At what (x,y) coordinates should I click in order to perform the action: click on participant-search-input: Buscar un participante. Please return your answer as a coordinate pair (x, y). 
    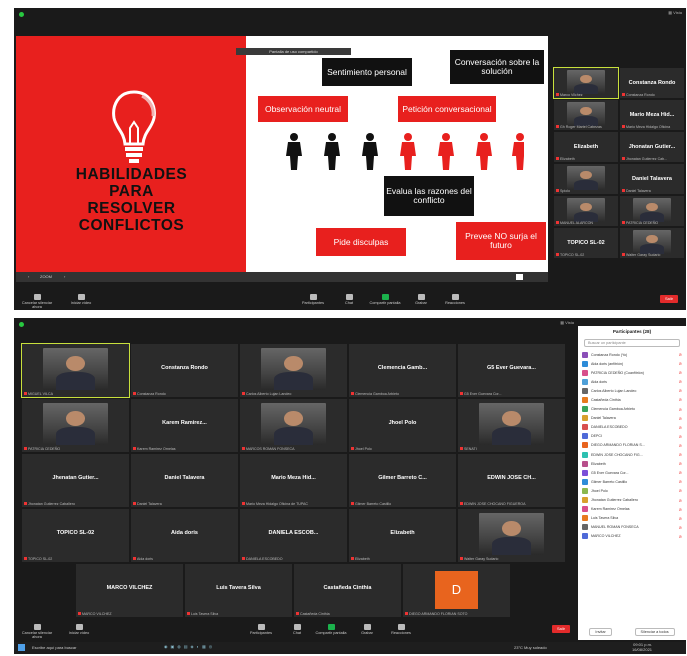
    Looking at the image, I should click on (632, 343).